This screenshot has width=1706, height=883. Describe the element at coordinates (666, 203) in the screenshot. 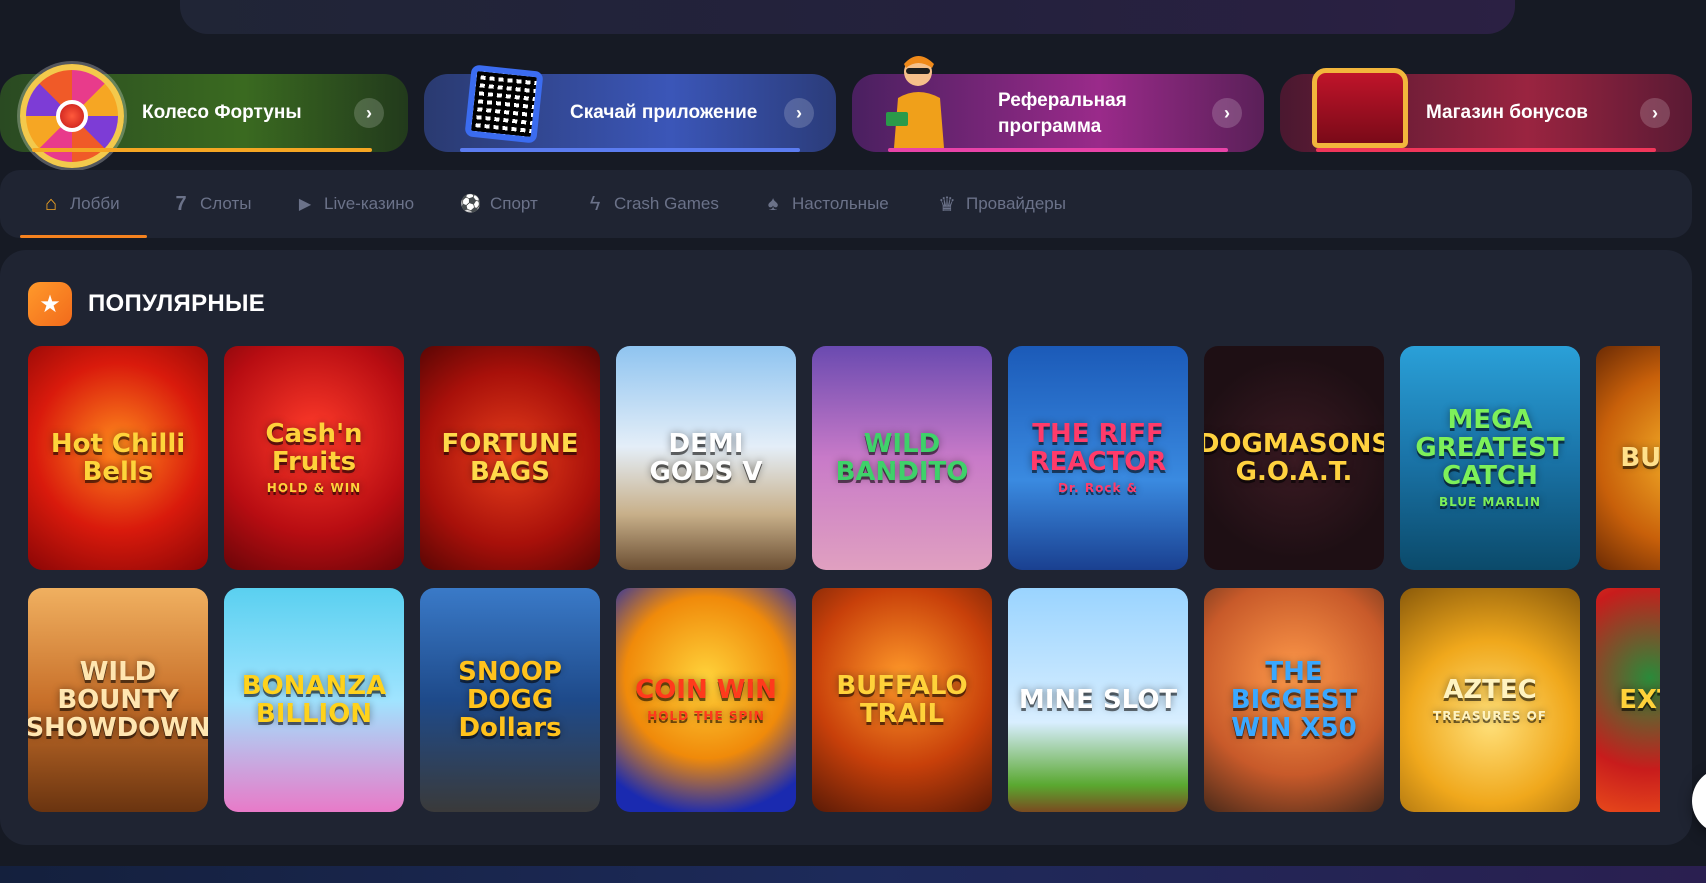

I see `tab-label: Crash Games` at that location.